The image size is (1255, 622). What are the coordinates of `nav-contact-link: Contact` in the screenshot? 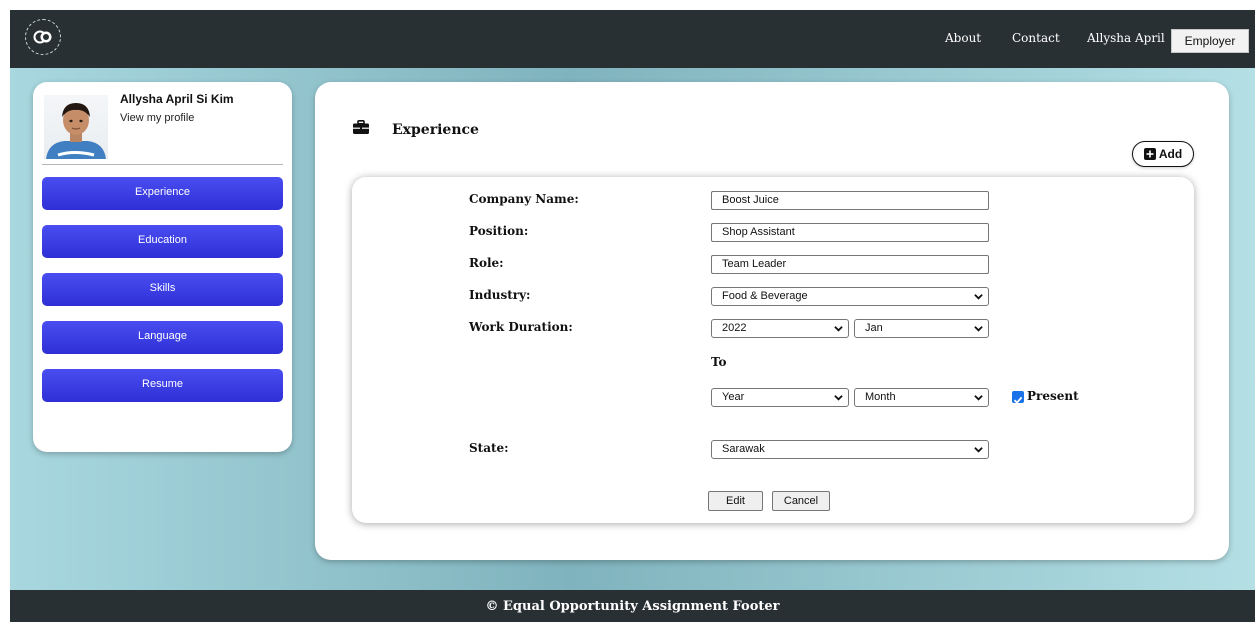 It's located at (1036, 38).